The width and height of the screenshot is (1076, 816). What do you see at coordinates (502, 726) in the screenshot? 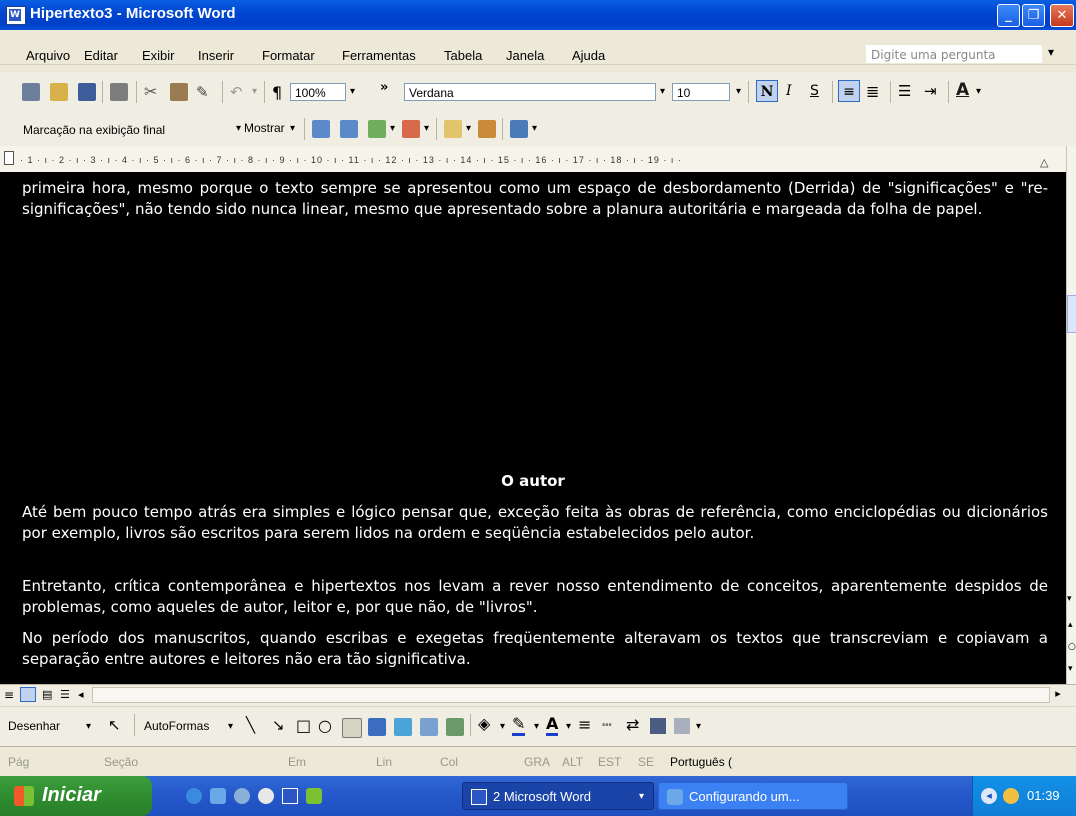
I see `fill-color-dropdown-icon: ▾` at bounding box center [502, 726].